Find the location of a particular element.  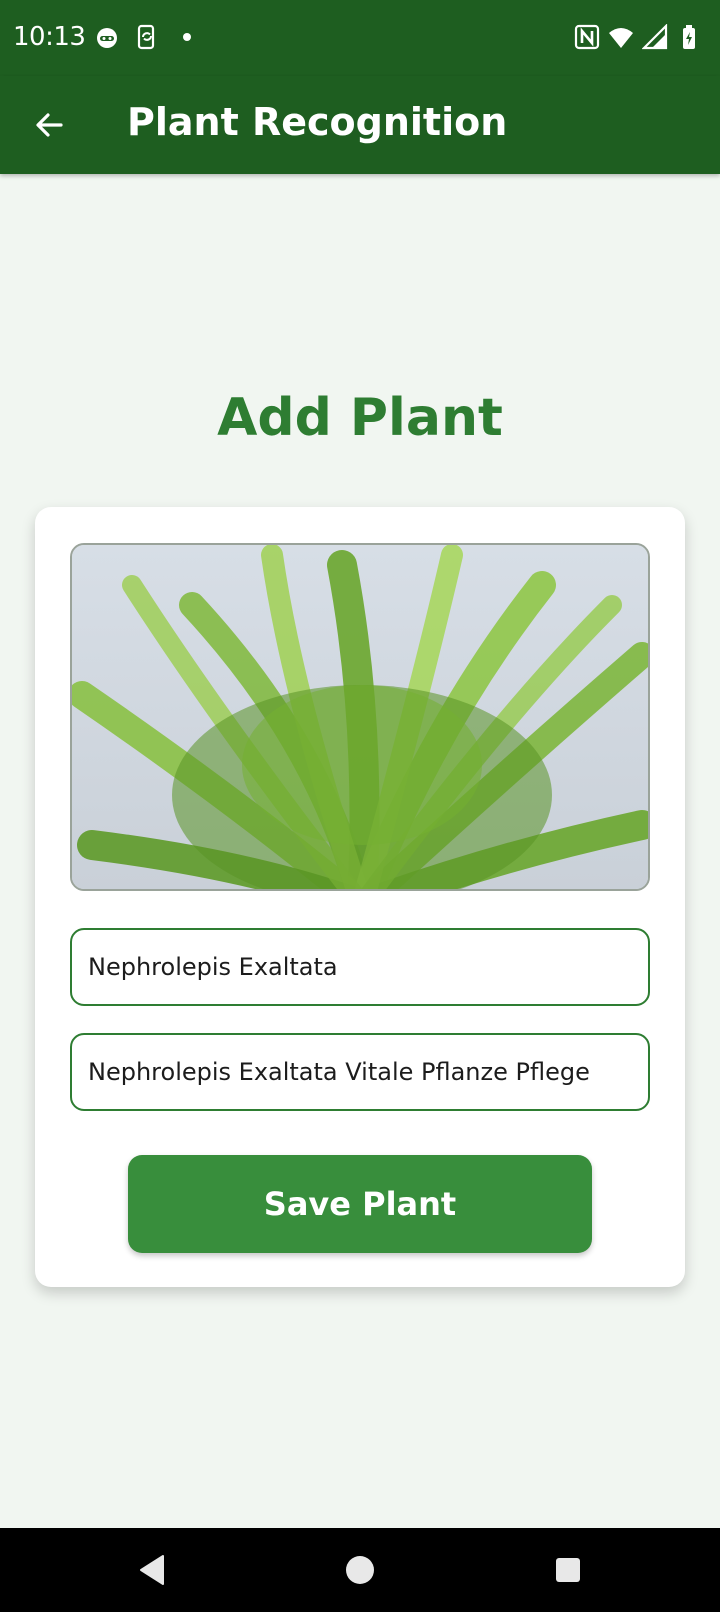

back-triangle-icon is located at coordinates (152, 1570).